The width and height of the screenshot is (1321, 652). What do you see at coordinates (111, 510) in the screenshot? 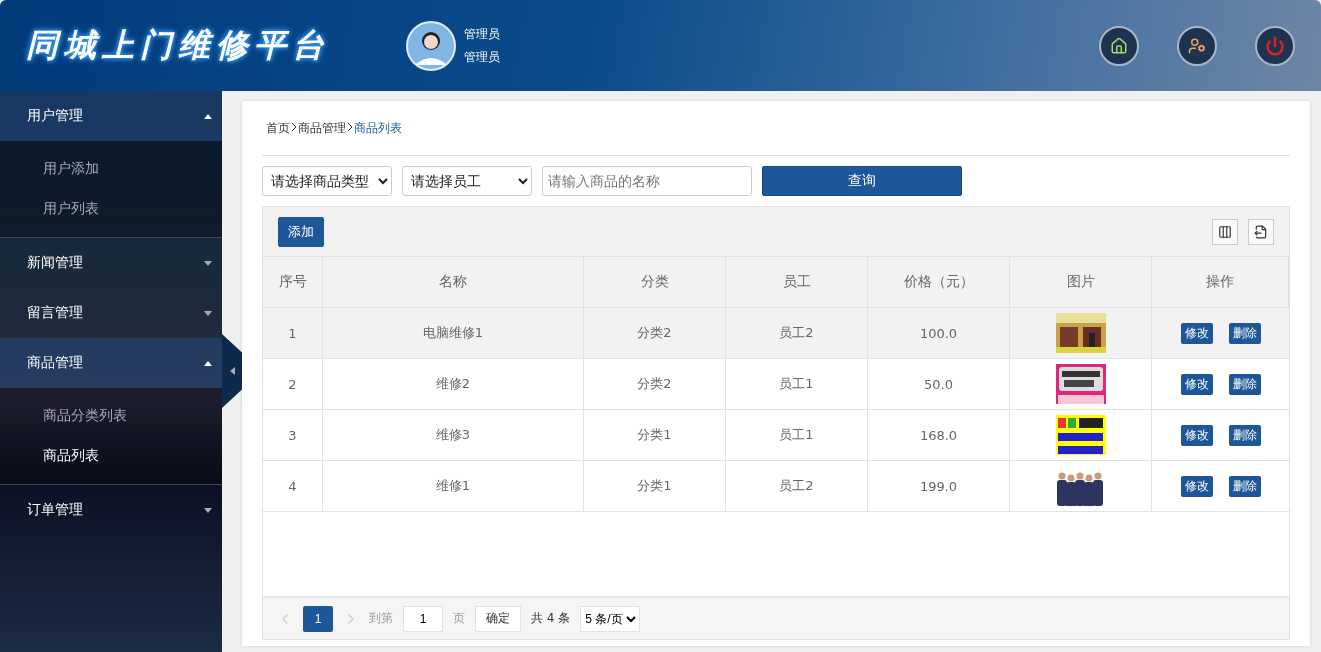
I see `menu-group: 订单管理` at bounding box center [111, 510].